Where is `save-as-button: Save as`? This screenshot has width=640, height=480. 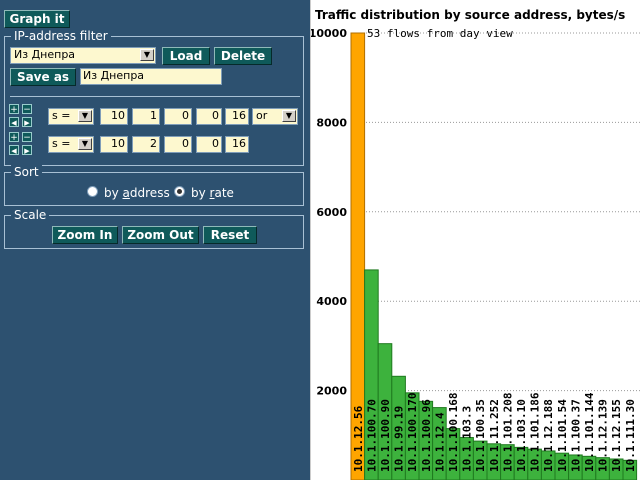 save-as-button: Save as is located at coordinates (43, 77).